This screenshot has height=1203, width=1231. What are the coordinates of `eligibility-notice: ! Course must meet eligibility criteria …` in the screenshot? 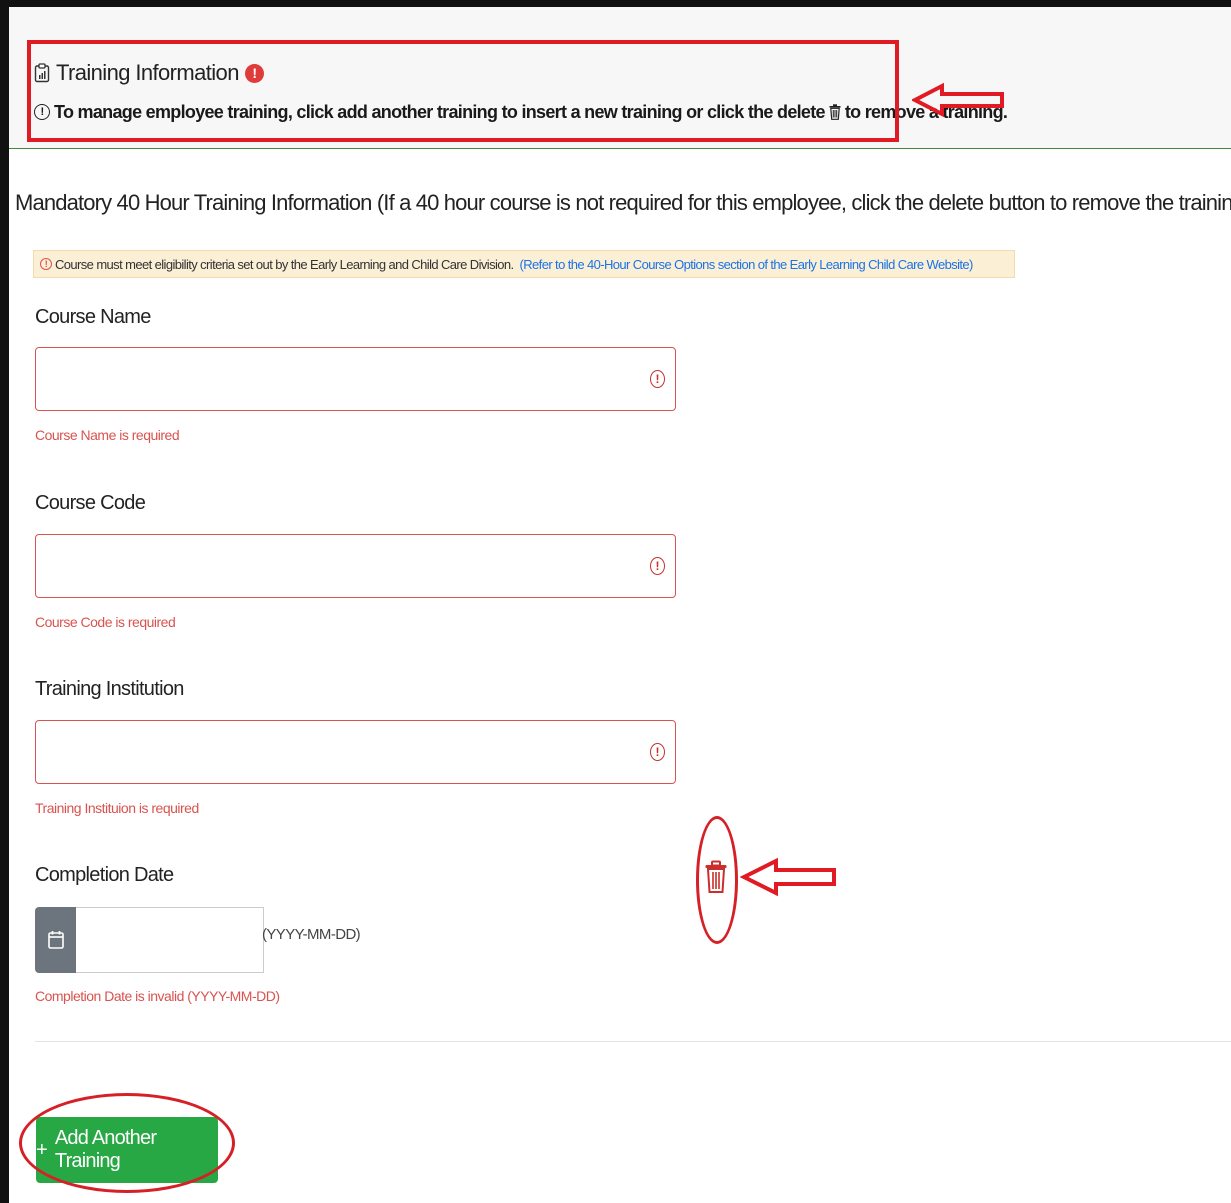 It's located at (524, 264).